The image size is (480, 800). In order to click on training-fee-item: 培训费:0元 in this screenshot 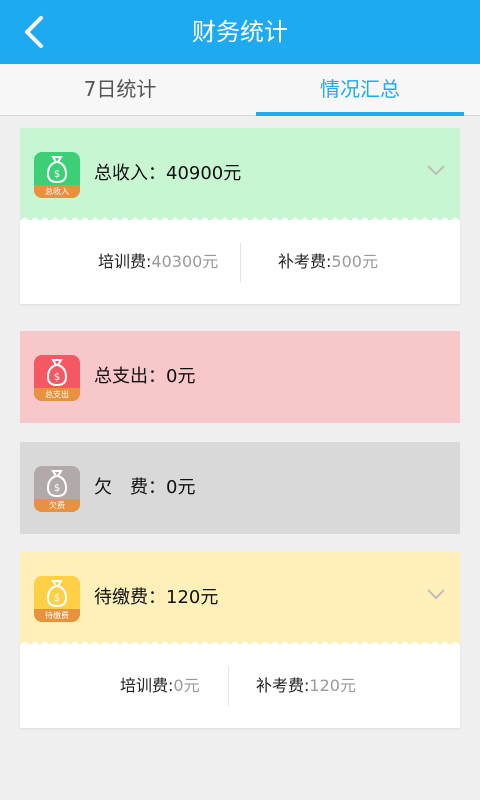, I will do `click(160, 685)`.